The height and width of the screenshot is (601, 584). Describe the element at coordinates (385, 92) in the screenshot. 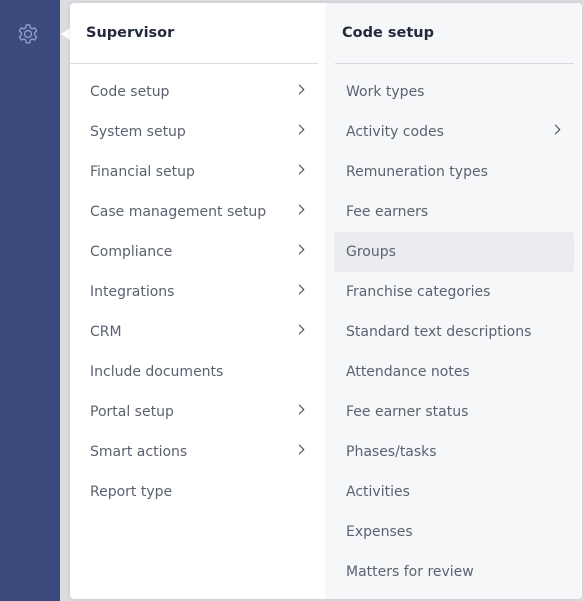

I see `submenu-item-label: Work types` at that location.